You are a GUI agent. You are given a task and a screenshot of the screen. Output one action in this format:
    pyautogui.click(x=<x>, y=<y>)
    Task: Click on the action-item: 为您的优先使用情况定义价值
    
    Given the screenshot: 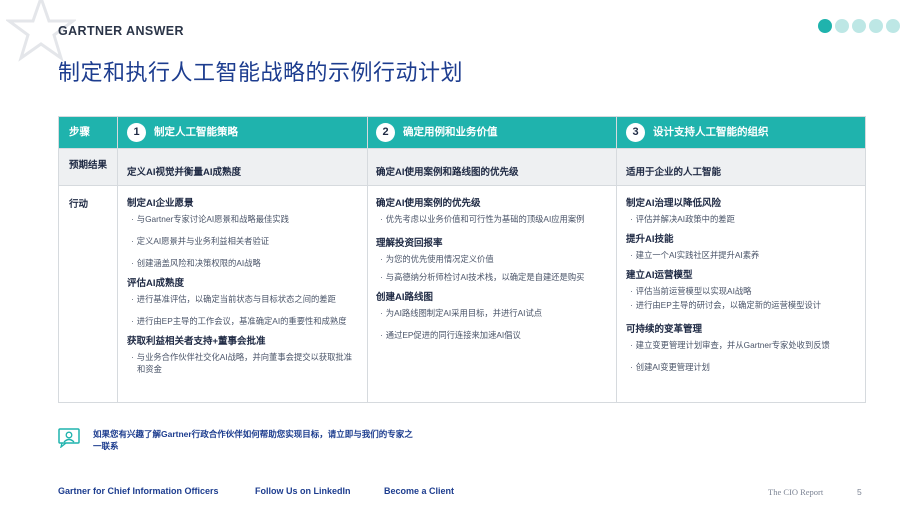 What is the action you would take?
    pyautogui.click(x=492, y=259)
    